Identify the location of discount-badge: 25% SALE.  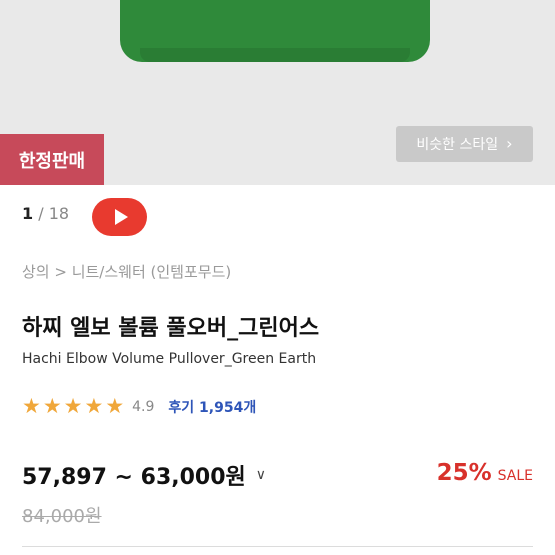
(485, 473).